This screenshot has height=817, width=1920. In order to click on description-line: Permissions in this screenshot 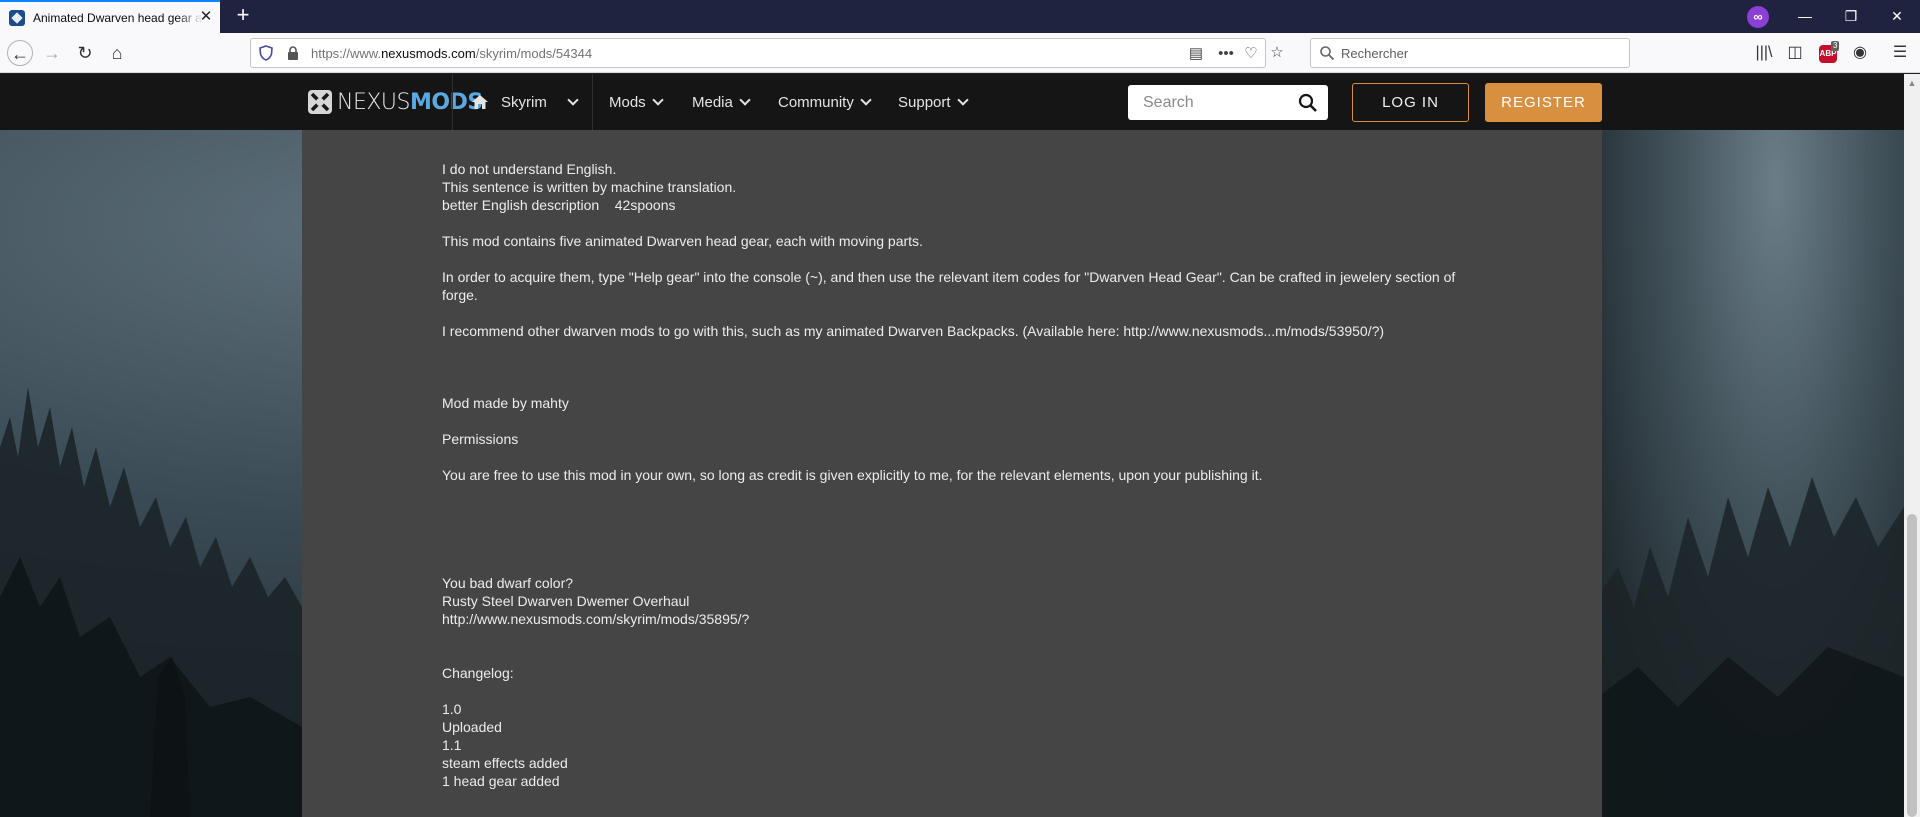, I will do `click(480, 439)`.